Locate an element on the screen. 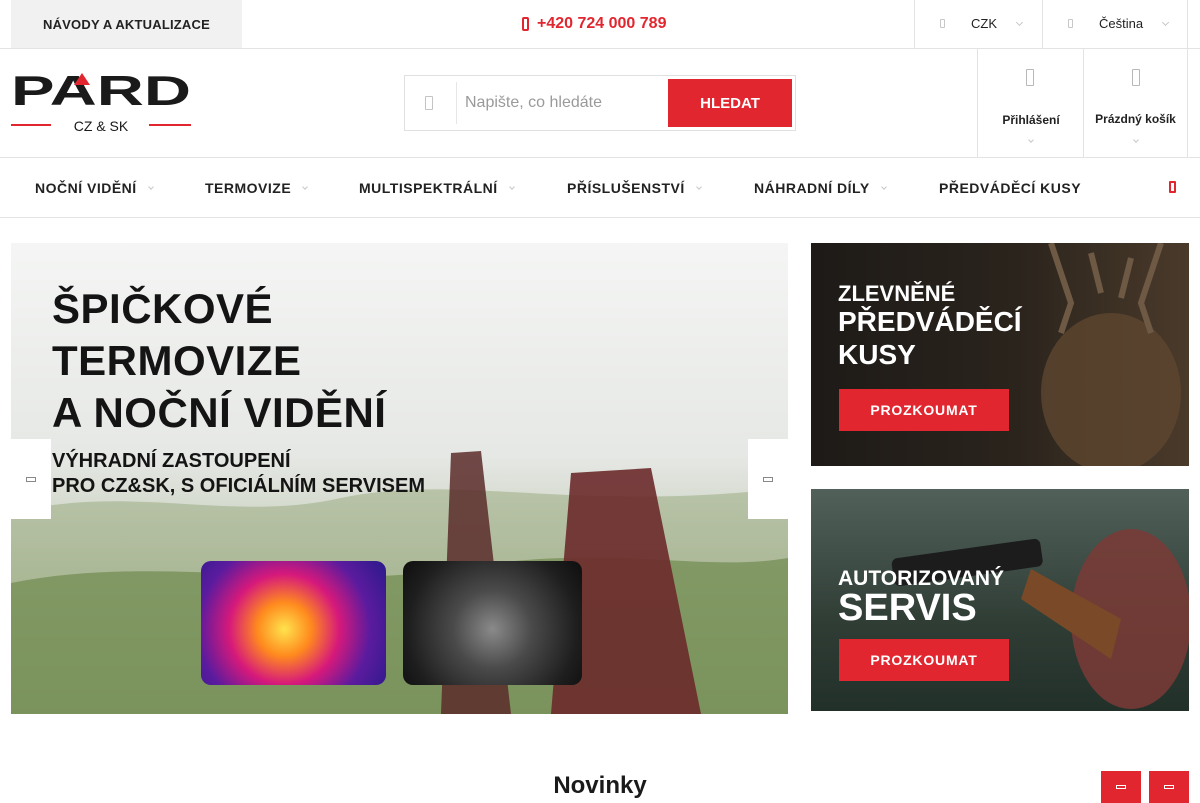 The height and width of the screenshot is (803, 1200). thermal-image is located at coordinates (293, 623).